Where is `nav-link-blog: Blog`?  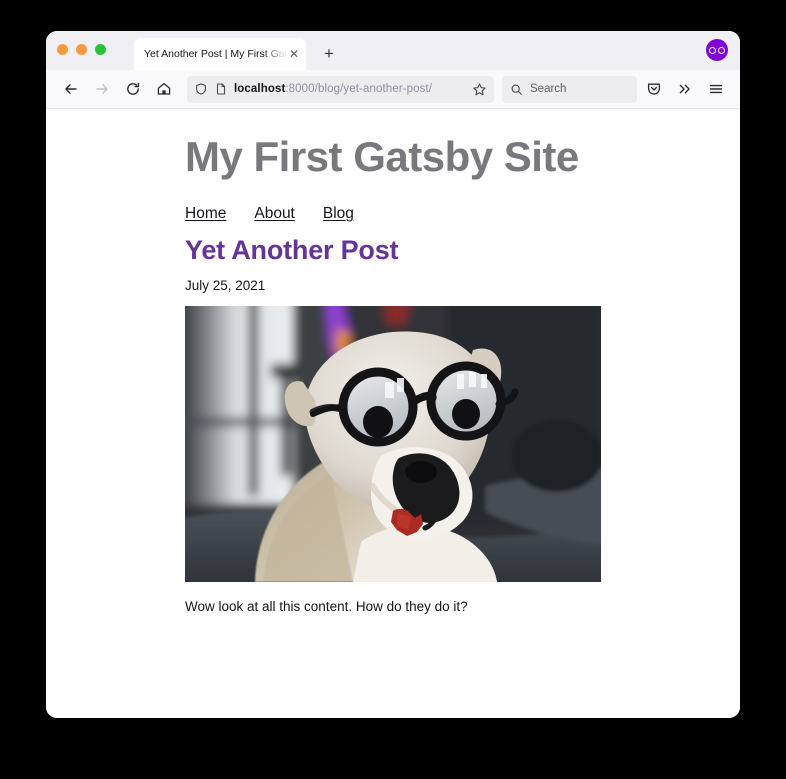
nav-link-blog: Blog is located at coordinates (338, 214).